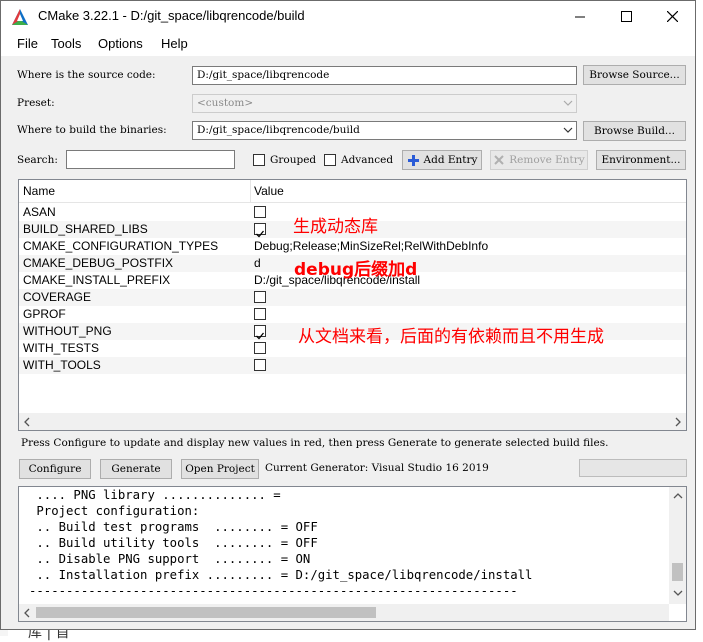 The image size is (703, 642). Describe the element at coordinates (114, 511) in the screenshot. I see `log-line: Project configuration:` at that location.